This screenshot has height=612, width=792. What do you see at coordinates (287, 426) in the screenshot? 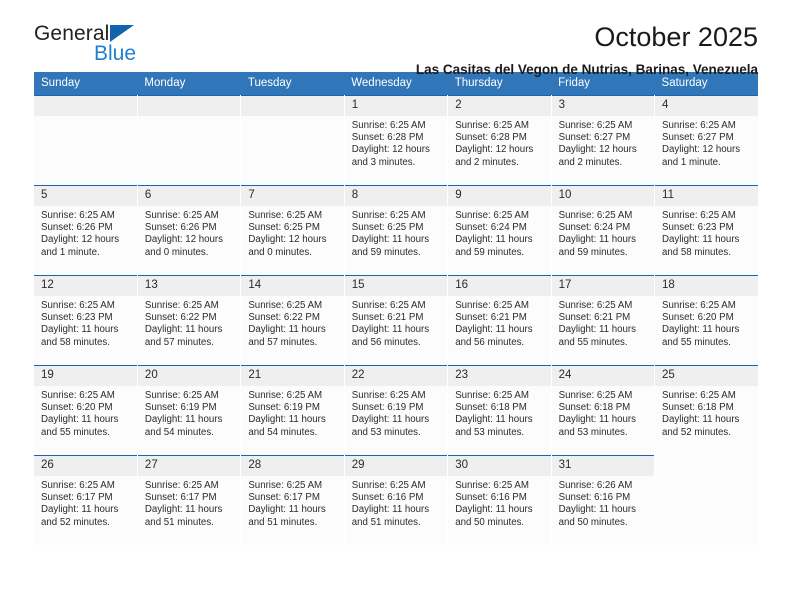
I see `daylight-text: Daylight: 11 hours and 54 minutes.` at bounding box center [287, 426].